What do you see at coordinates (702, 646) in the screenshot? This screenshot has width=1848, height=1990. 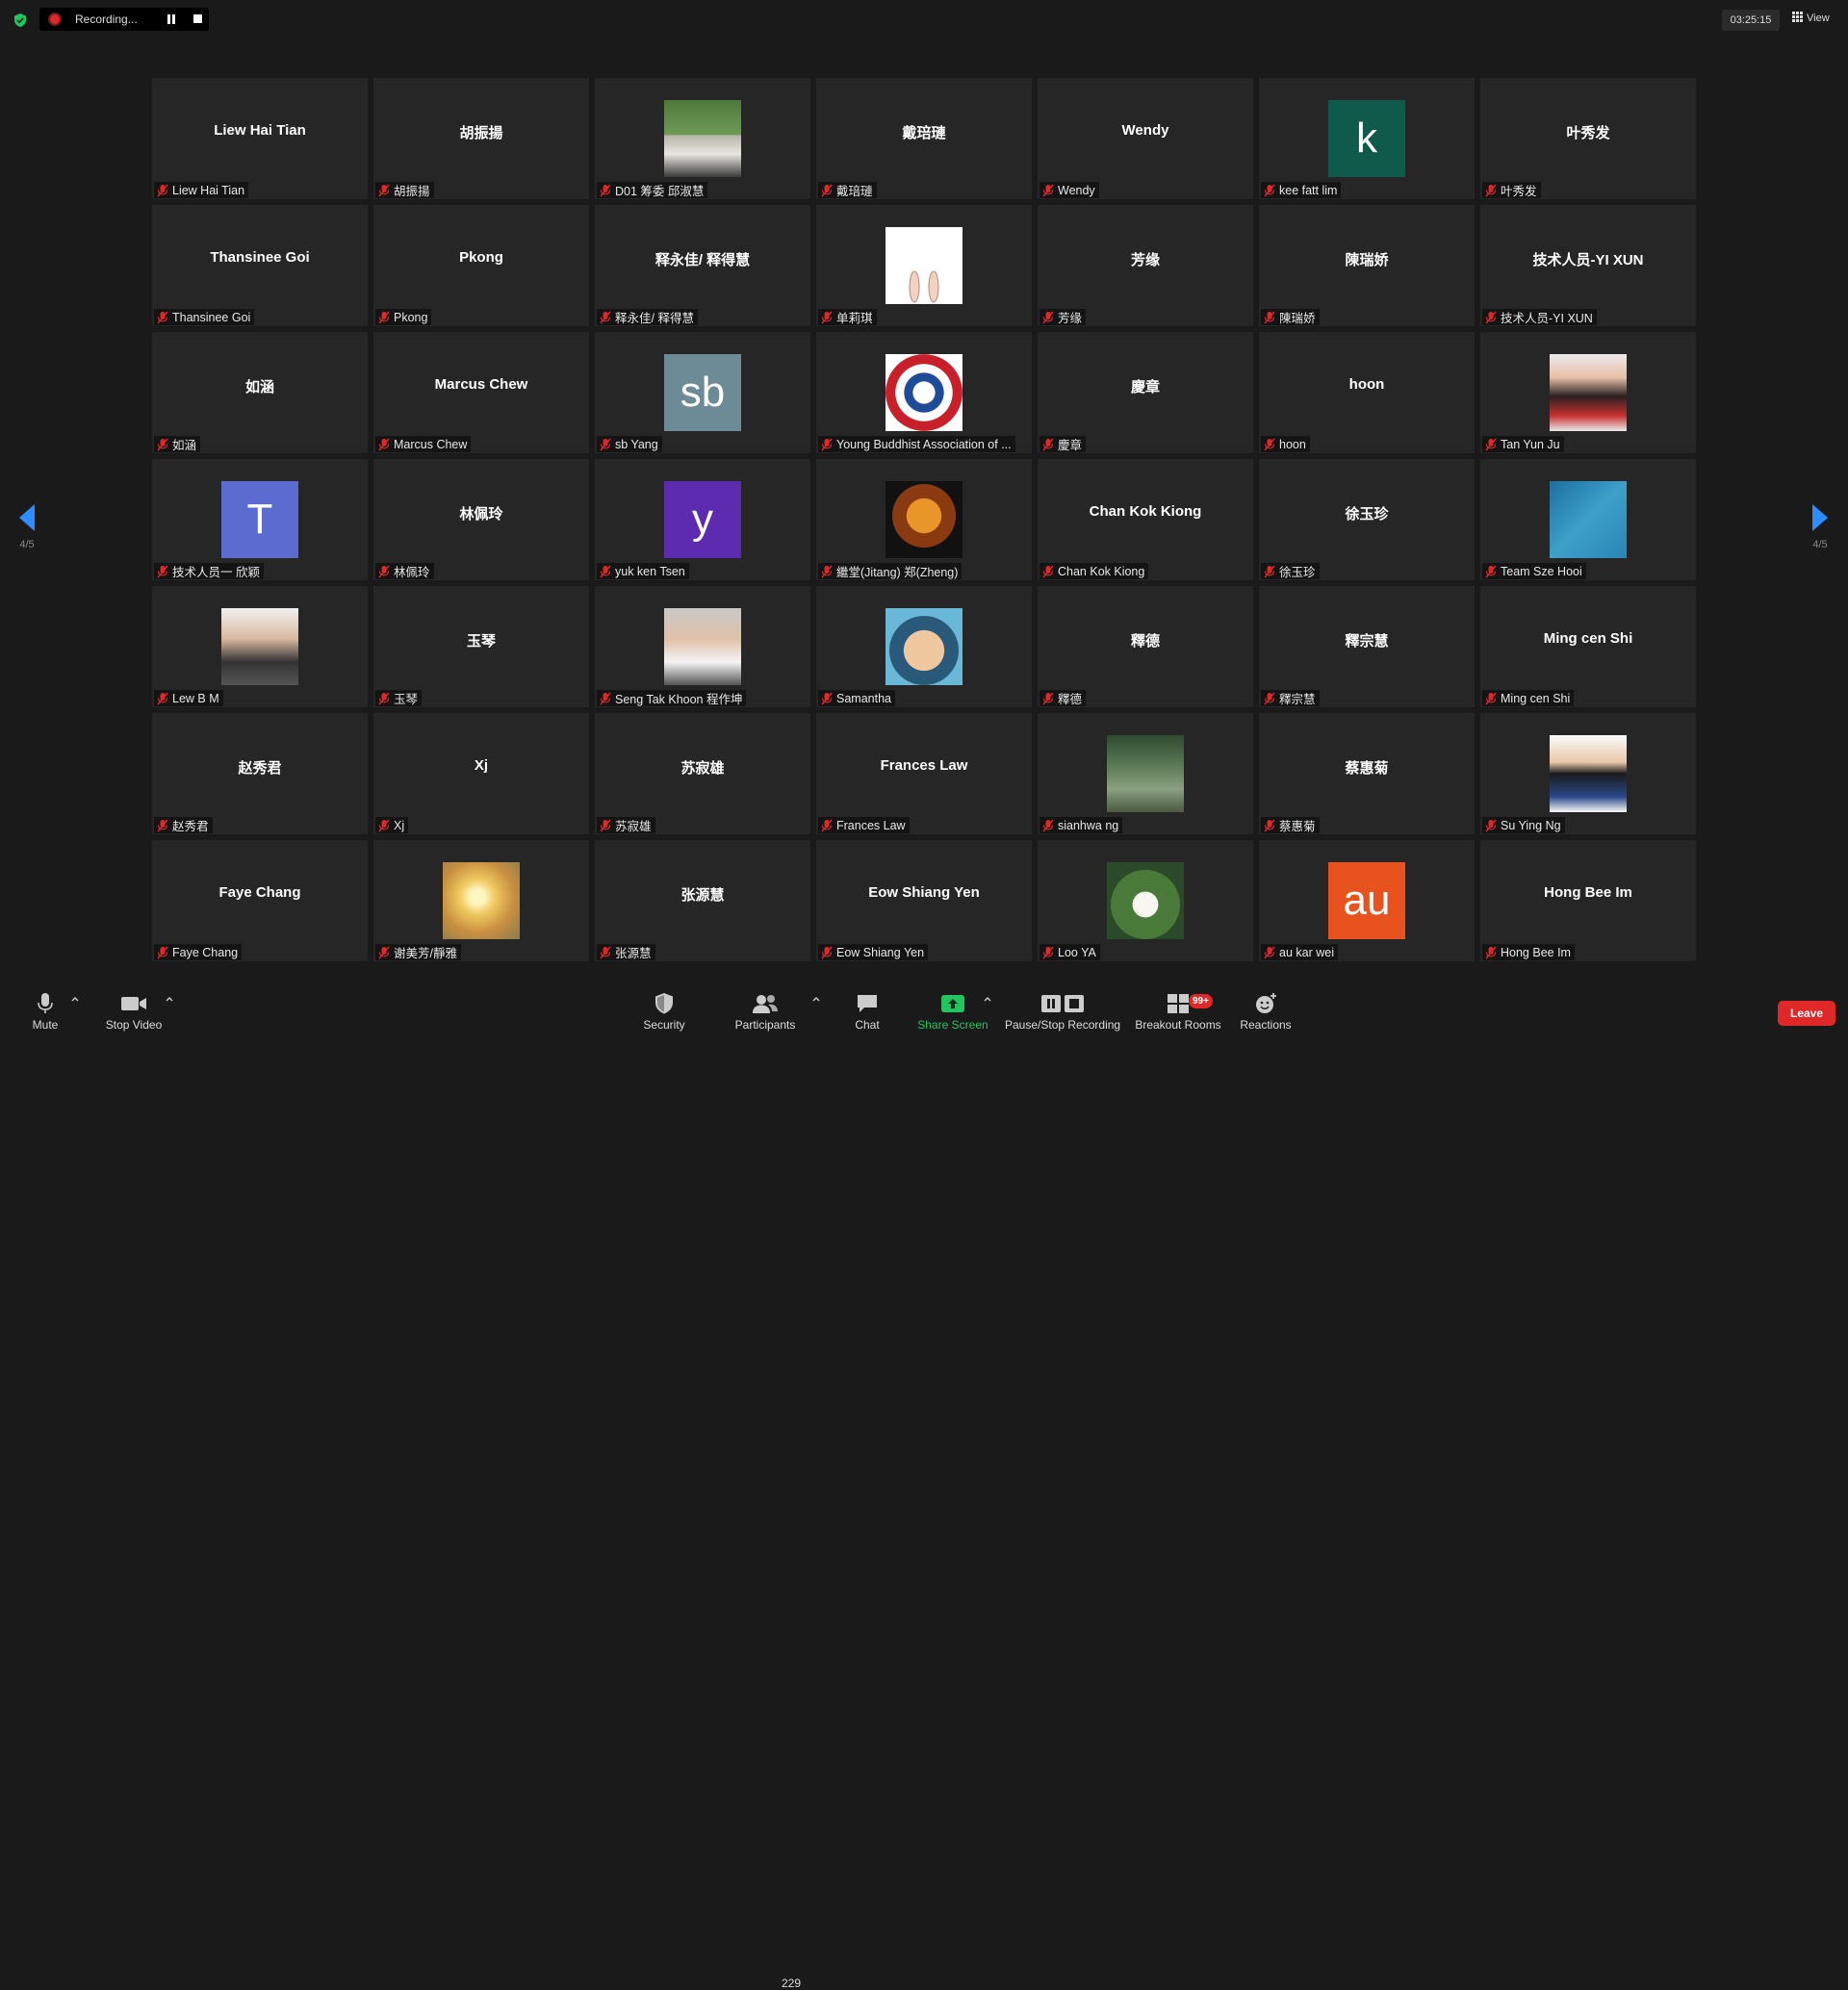 I see `participant-tile: Seng Tak Khoon 程作坤` at bounding box center [702, 646].